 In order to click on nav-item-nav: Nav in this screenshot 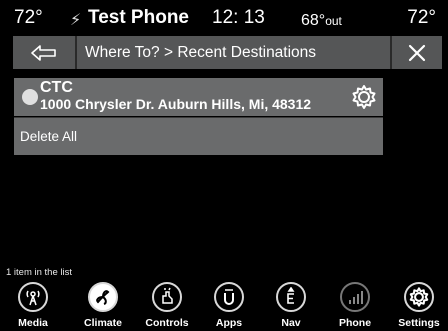, I will do `click(291, 305)`.